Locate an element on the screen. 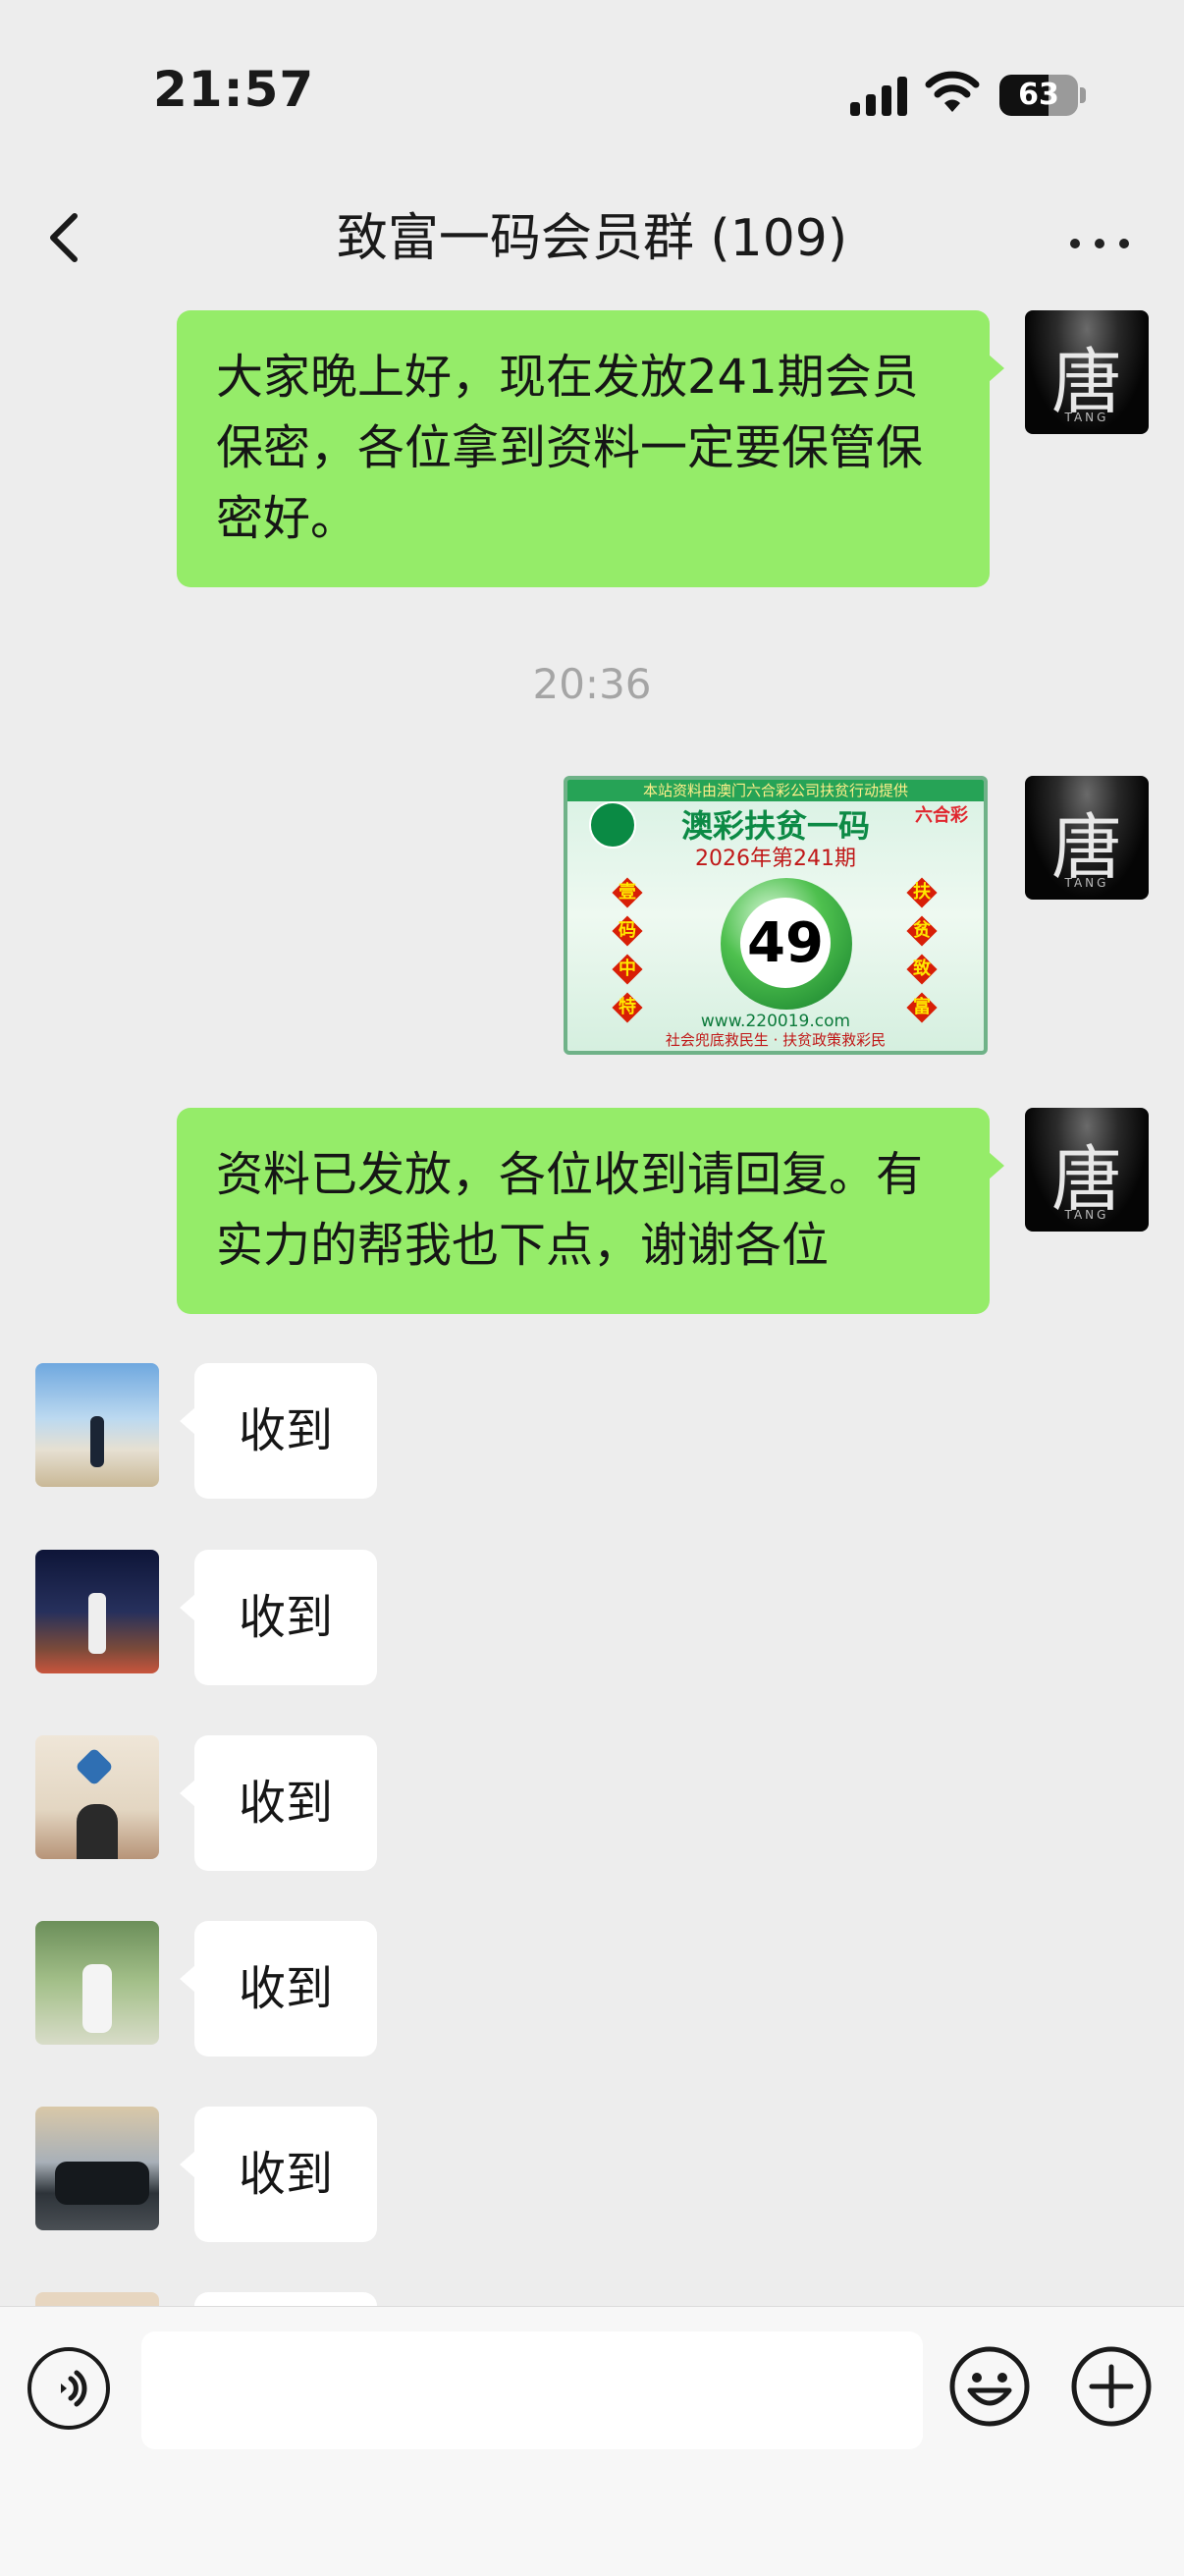 This screenshot has width=1184, height=2576. wifi-icon is located at coordinates (952, 91).